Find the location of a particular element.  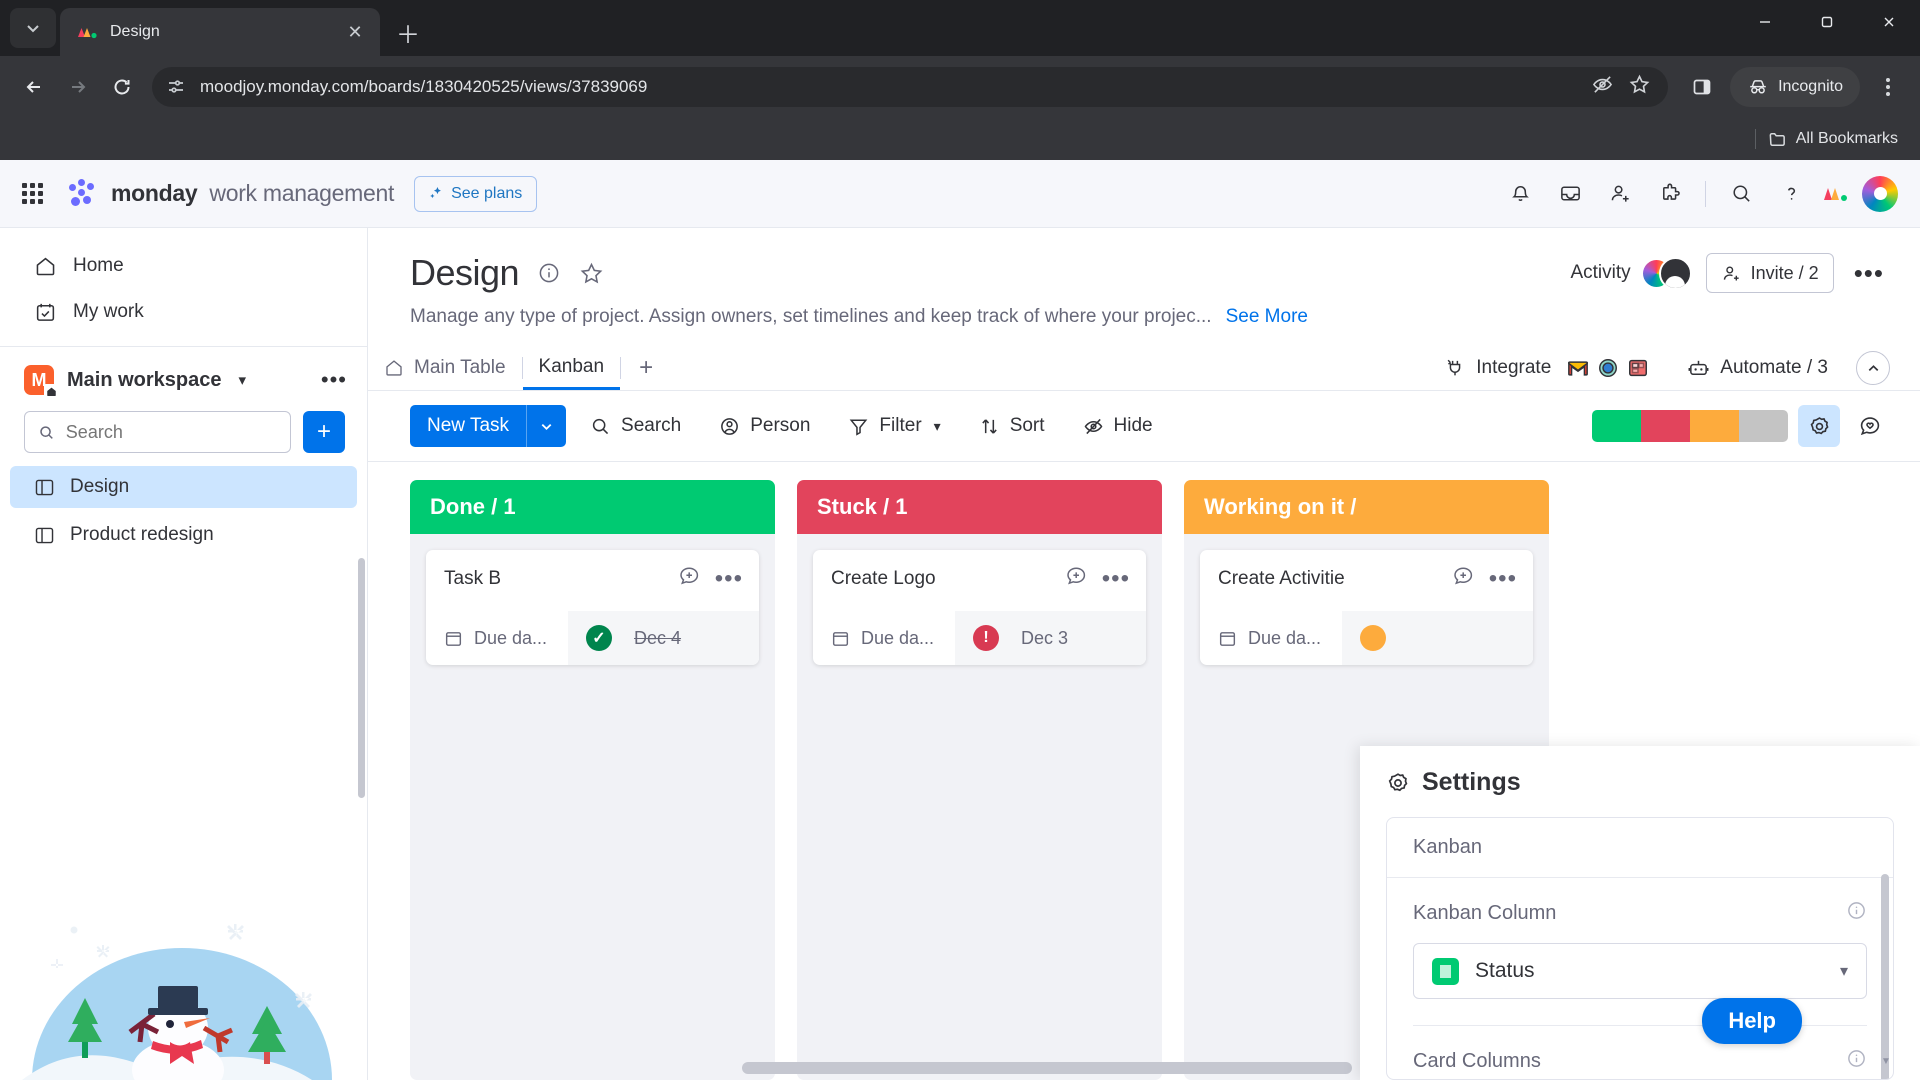

invite-member-icon is located at coordinates (1620, 194).